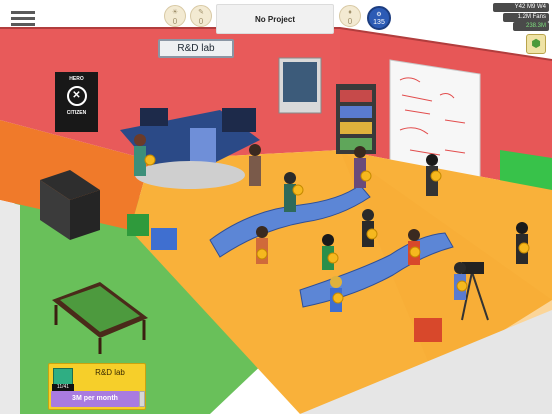 The height and width of the screenshot is (414, 552). I want to click on hero-citizen-poster: HERO ✕ CITIZEN, so click(76, 102).